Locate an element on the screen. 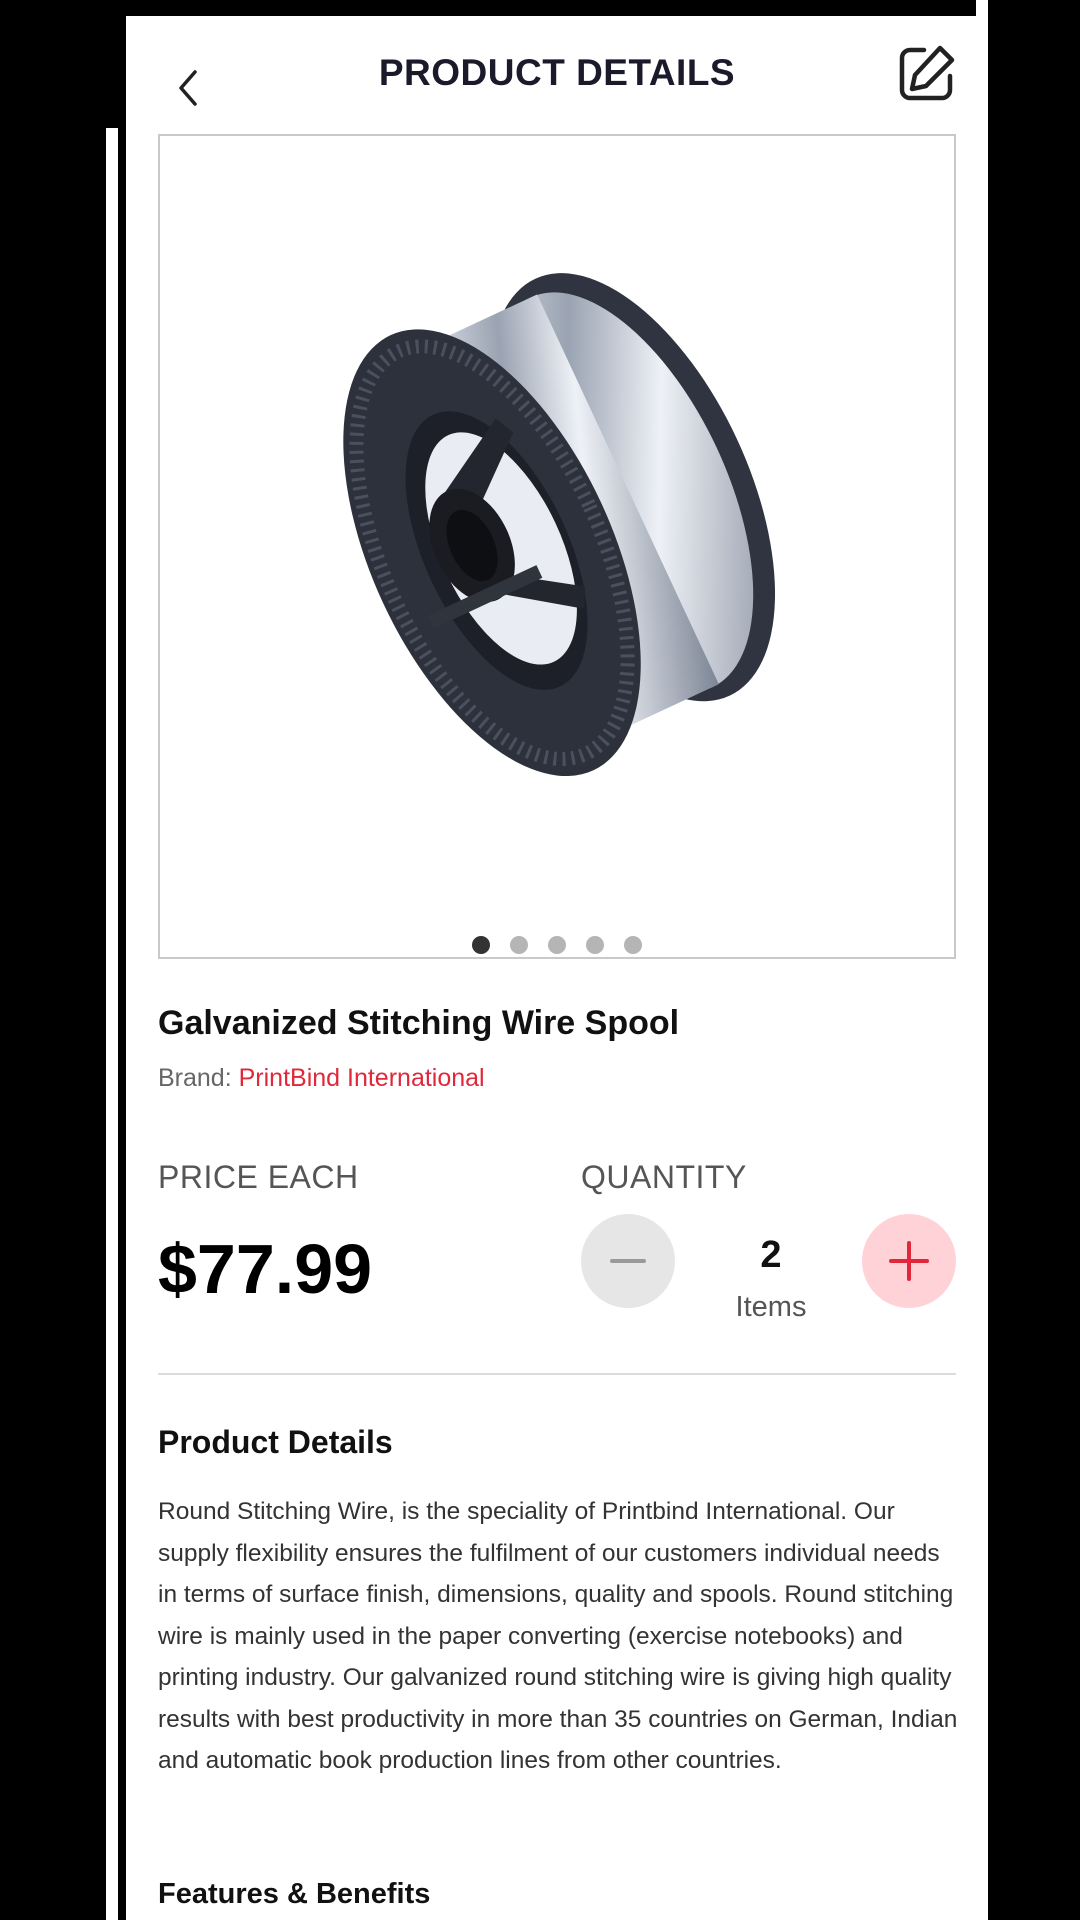 The height and width of the screenshot is (1920, 1080). quantity-unit: Items is located at coordinates (771, 1307).